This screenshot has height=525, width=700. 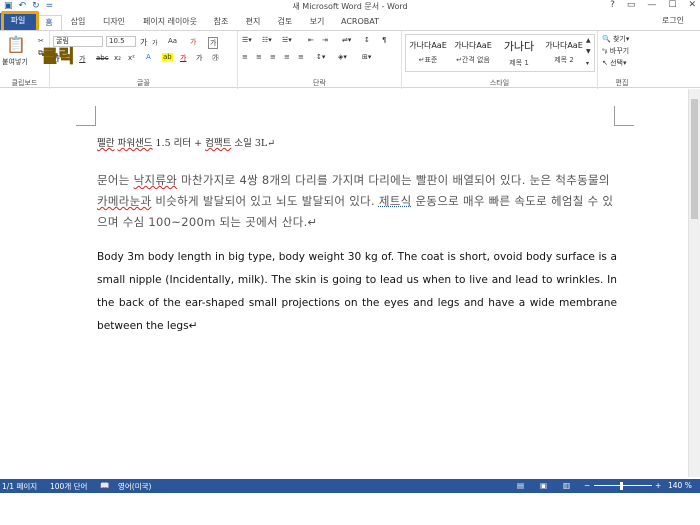 What do you see at coordinates (619, 51) in the screenshot?
I see `replace-label: 바꾸기` at bounding box center [619, 51].